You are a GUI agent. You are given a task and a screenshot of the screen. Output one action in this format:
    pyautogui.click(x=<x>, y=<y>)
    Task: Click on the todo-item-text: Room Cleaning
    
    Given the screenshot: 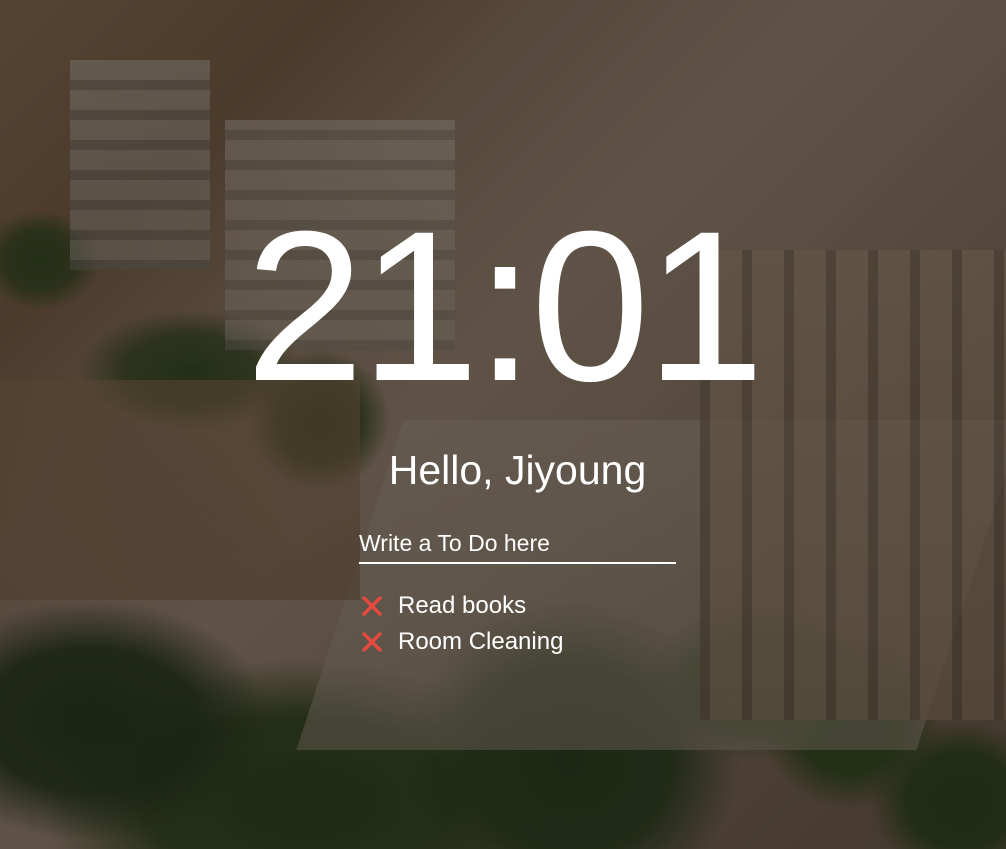 What is the action you would take?
    pyautogui.click(x=481, y=641)
    